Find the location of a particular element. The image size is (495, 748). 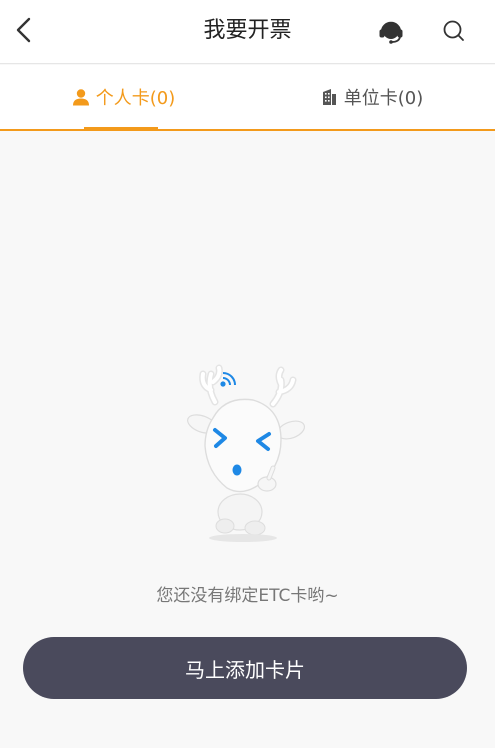

card-type-tabs: 个人卡(0) 单位卡(0) is located at coordinates (247, 98).